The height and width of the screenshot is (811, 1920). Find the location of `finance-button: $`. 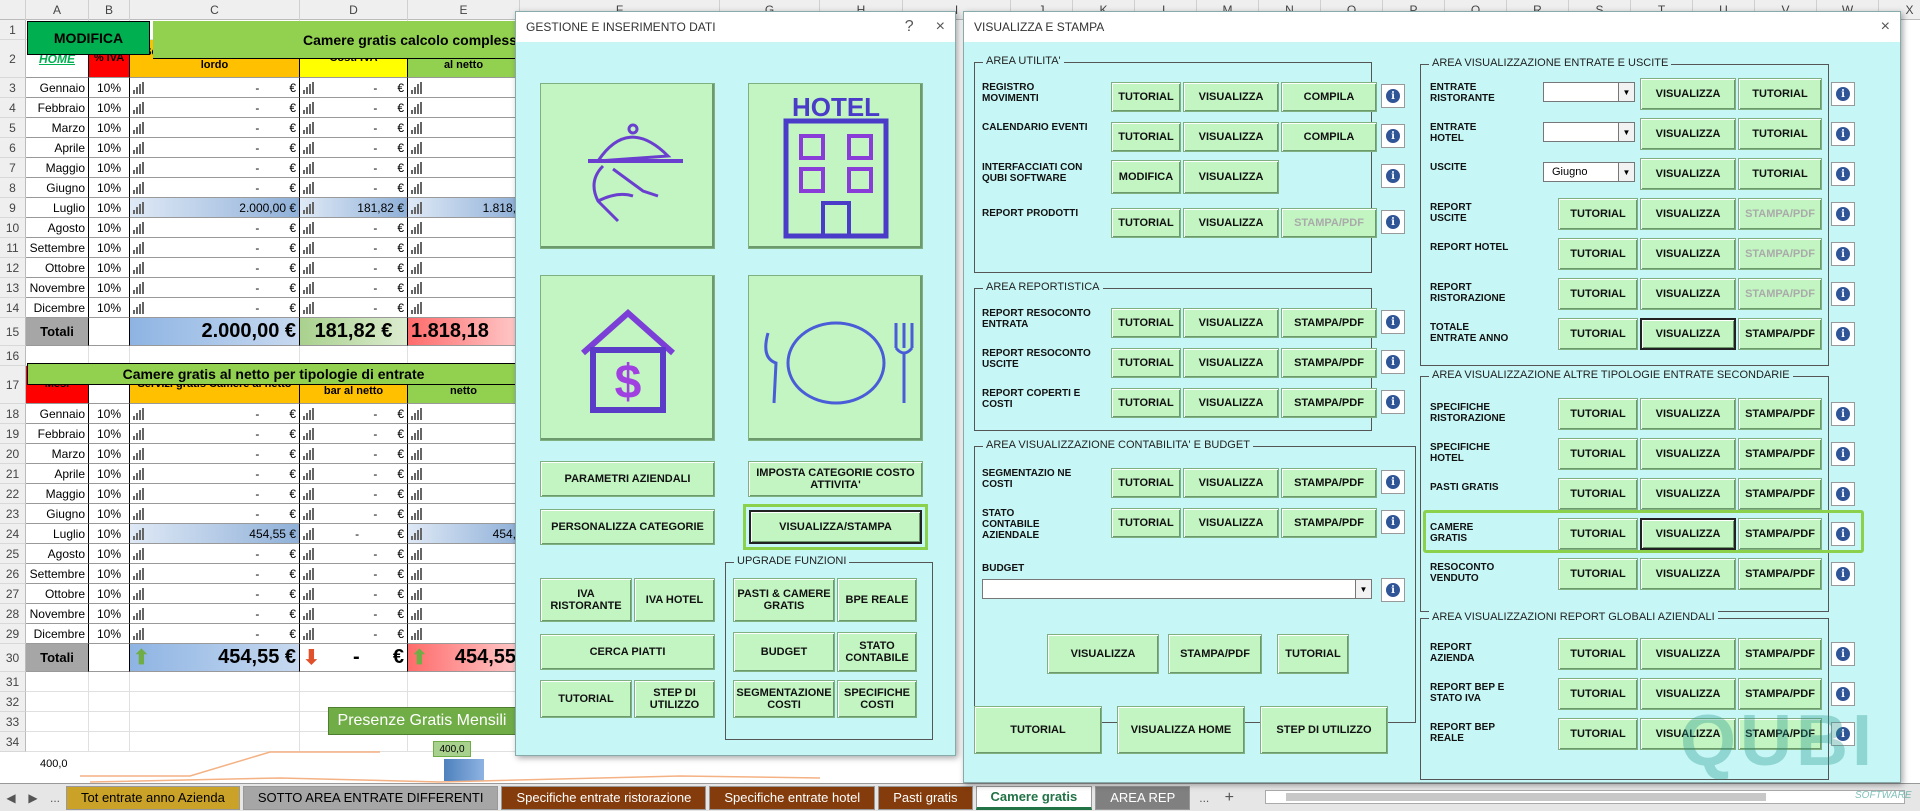

finance-button: $ is located at coordinates (627, 358).